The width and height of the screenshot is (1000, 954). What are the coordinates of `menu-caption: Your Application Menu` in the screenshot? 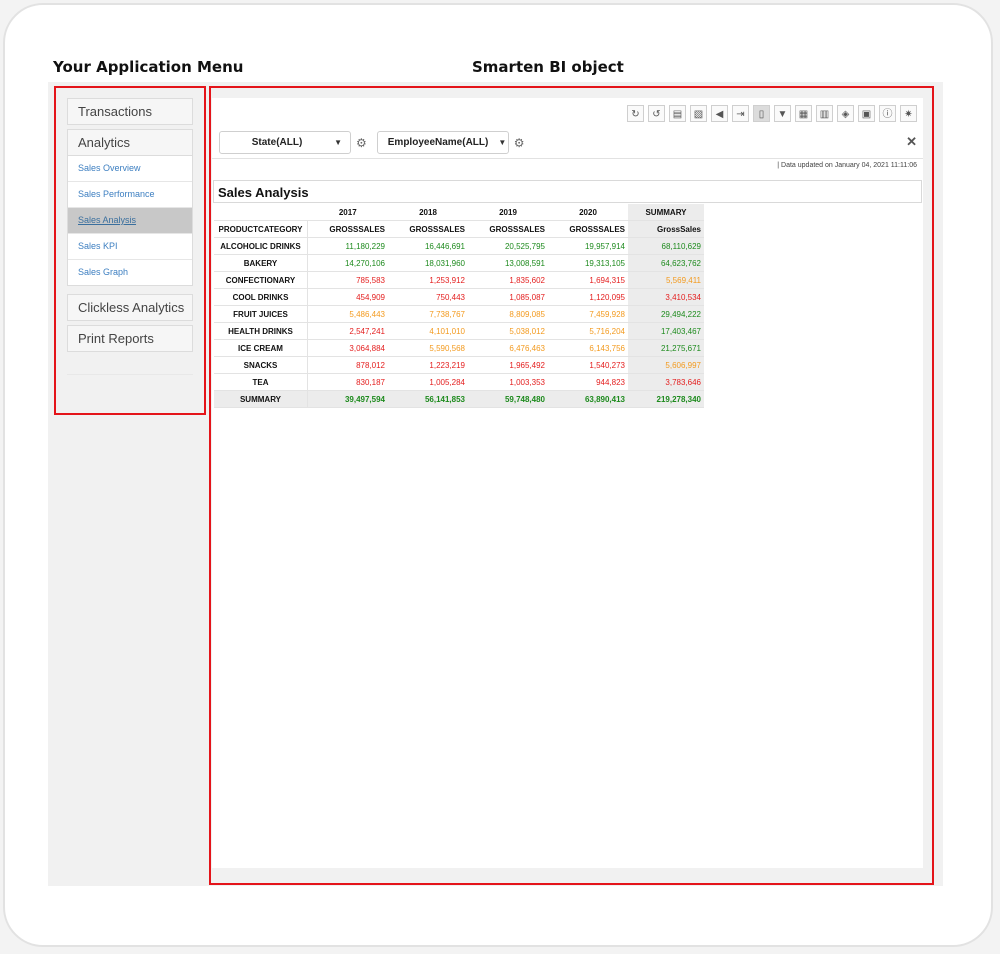 It's located at (148, 67).